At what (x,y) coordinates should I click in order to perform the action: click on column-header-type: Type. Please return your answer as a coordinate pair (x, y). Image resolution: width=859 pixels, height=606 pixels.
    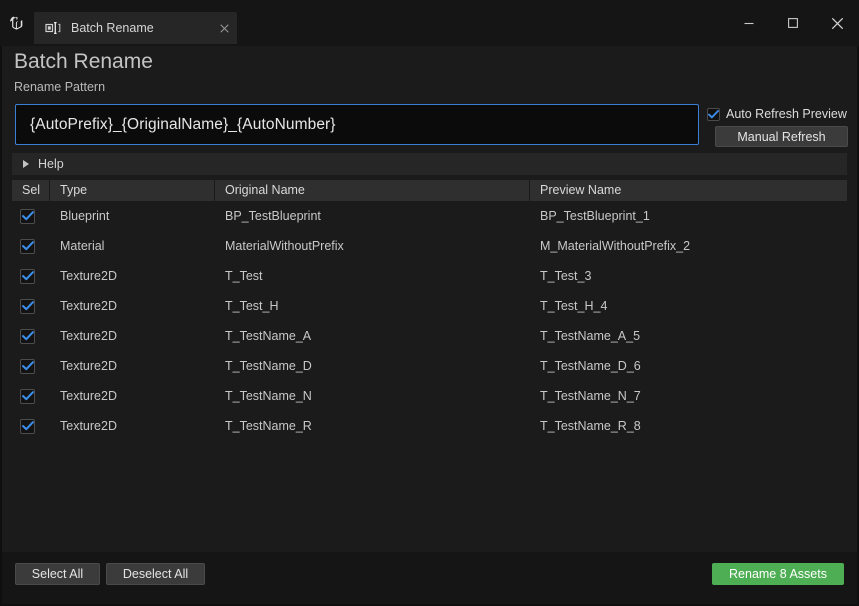
    Looking at the image, I should click on (132, 190).